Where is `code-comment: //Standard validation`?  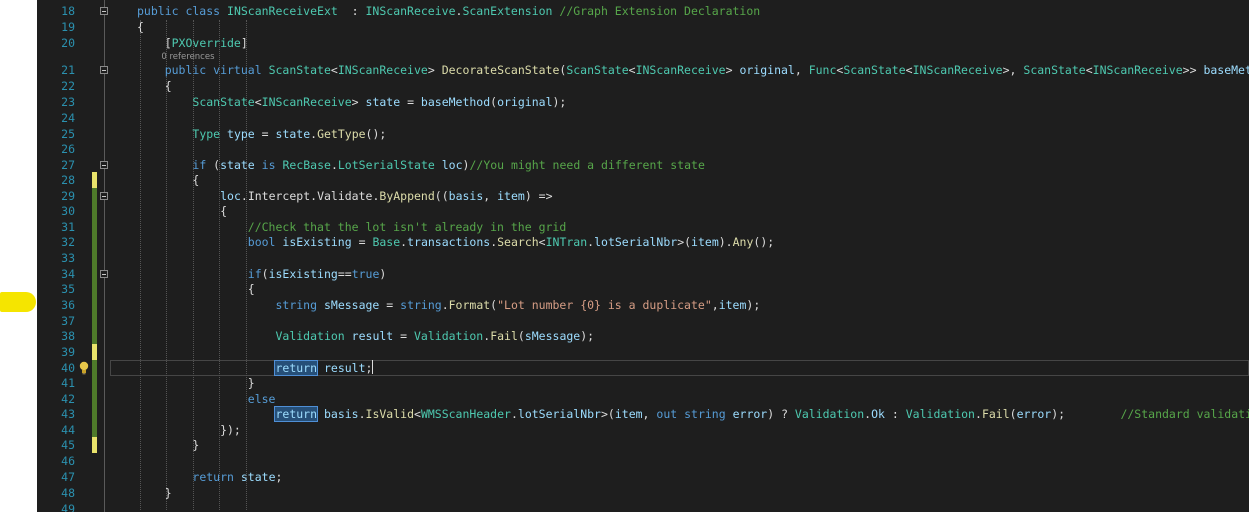 code-comment: //Standard validation is located at coordinates (1184, 414).